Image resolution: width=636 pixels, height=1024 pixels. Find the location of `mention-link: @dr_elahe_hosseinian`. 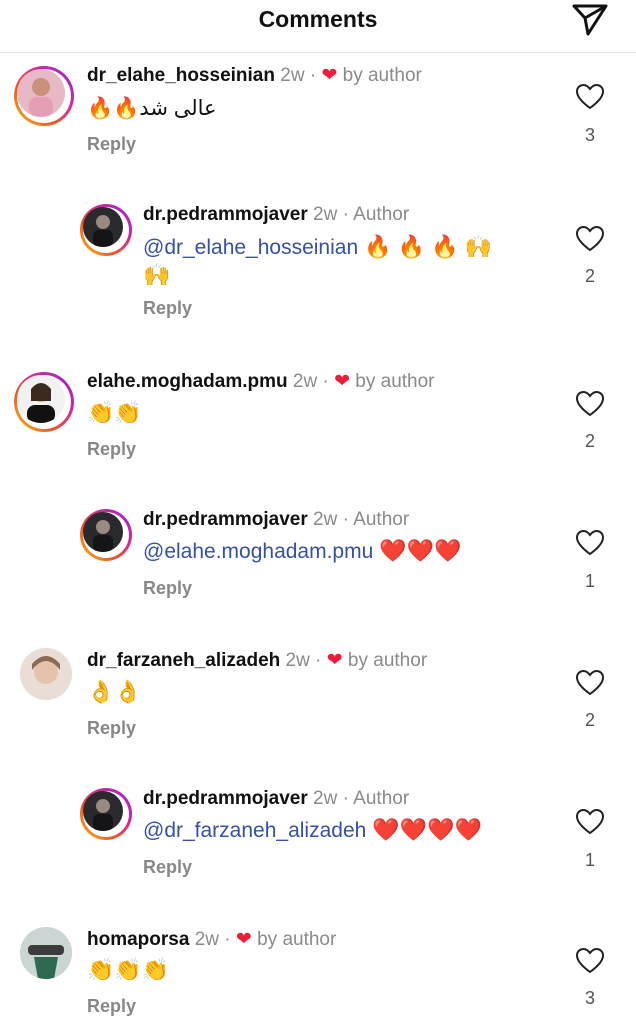

mention-link: @dr_elahe_hosseinian is located at coordinates (250, 247).